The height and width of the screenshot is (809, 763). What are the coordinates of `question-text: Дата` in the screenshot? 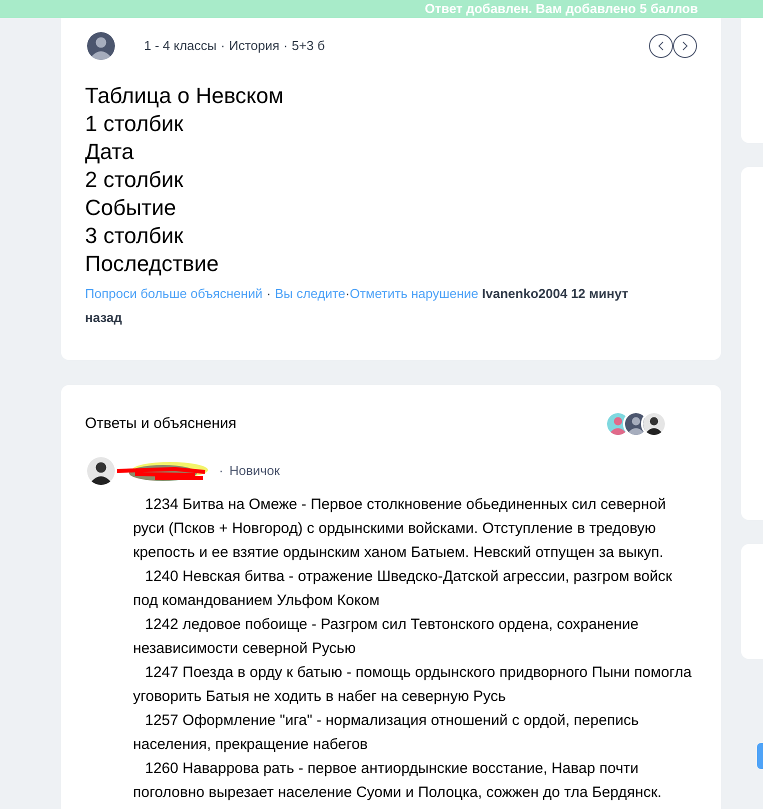 It's located at (110, 152).